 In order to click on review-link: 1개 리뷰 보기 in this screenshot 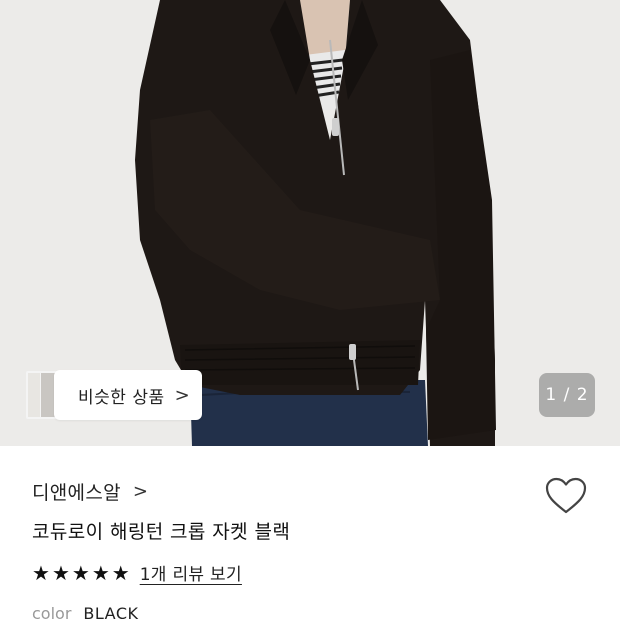, I will do `click(191, 572)`.